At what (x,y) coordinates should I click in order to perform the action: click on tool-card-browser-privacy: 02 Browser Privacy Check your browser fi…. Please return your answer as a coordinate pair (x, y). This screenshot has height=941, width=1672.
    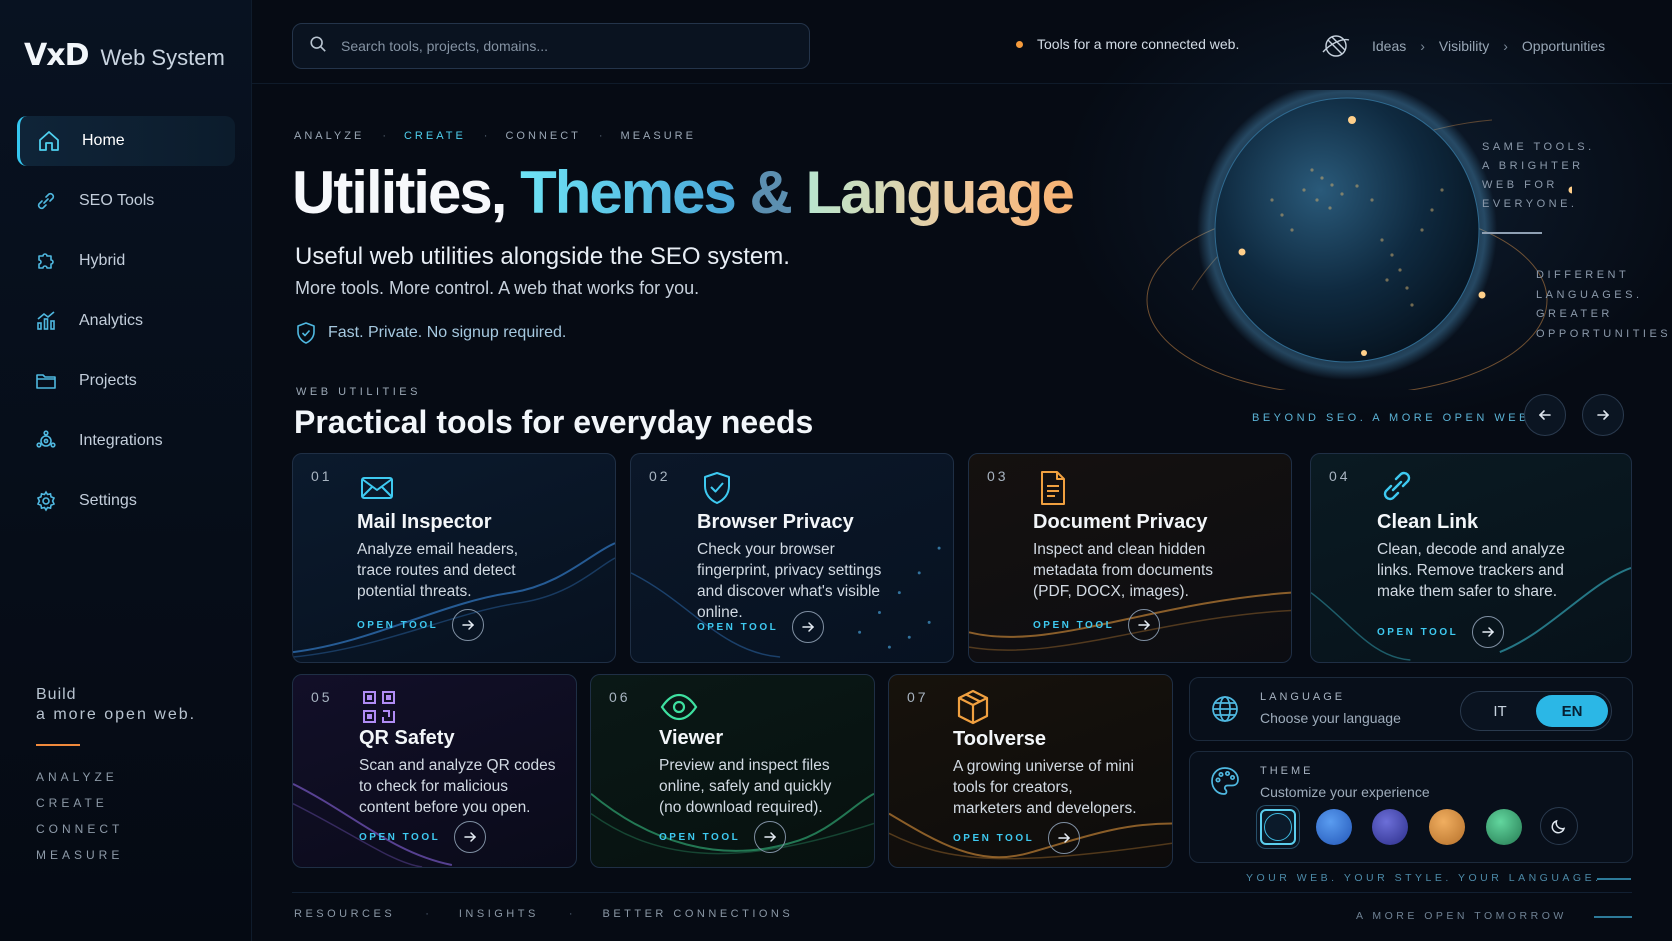
    Looking at the image, I should click on (792, 558).